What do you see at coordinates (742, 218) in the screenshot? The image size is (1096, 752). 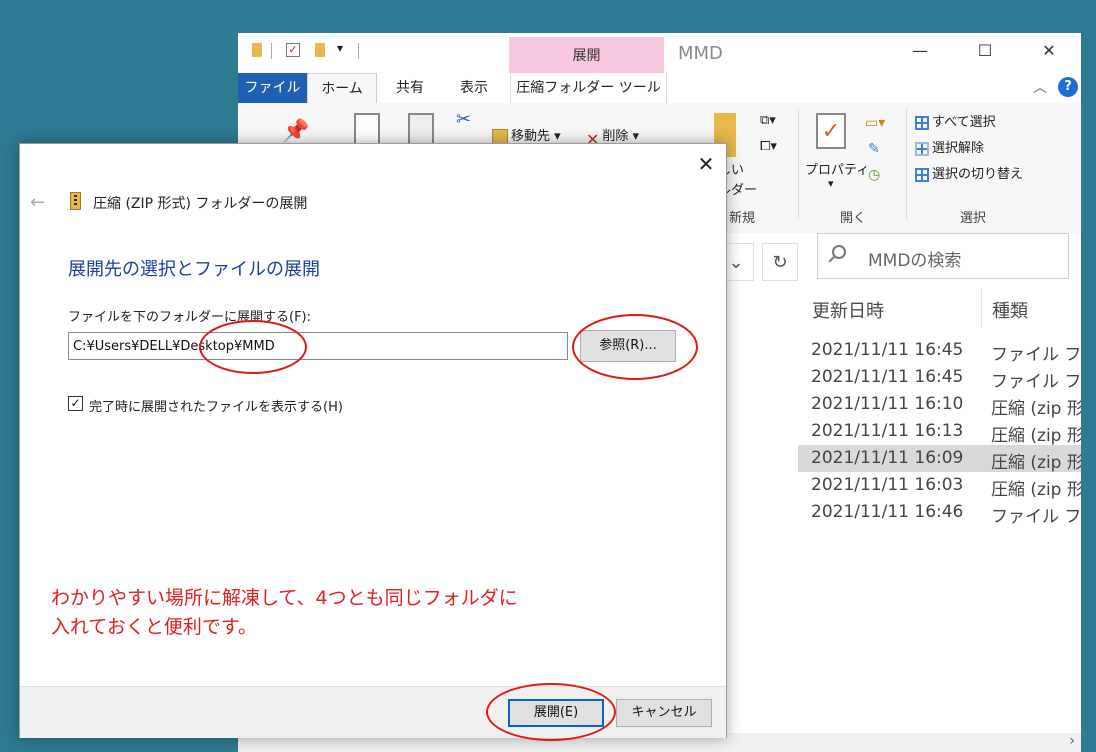 I see `group-new-label: 新規` at bounding box center [742, 218].